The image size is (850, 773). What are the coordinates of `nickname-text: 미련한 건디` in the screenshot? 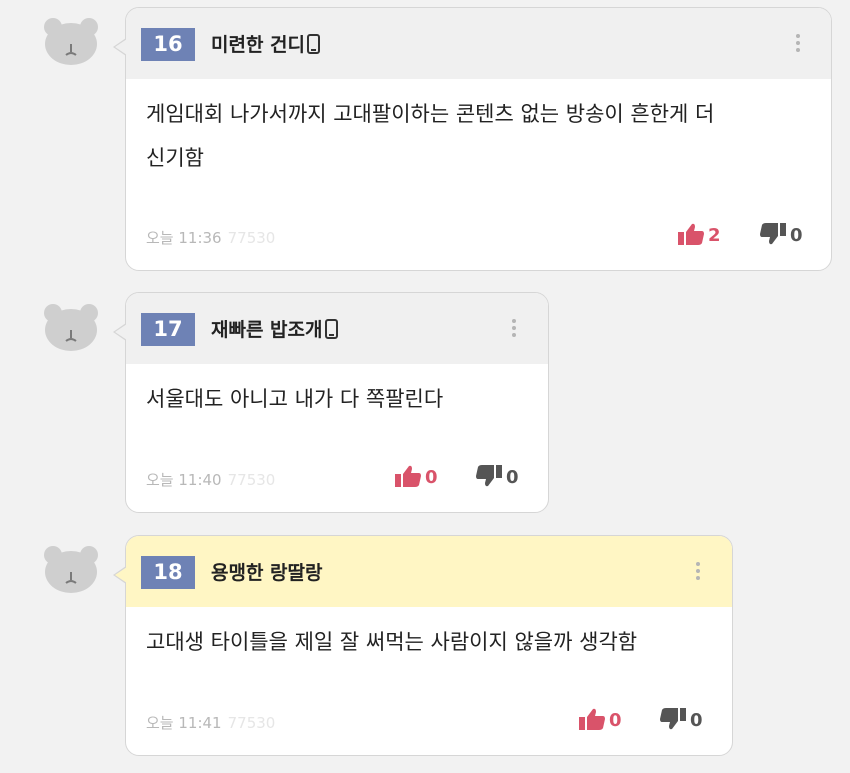 It's located at (258, 45).